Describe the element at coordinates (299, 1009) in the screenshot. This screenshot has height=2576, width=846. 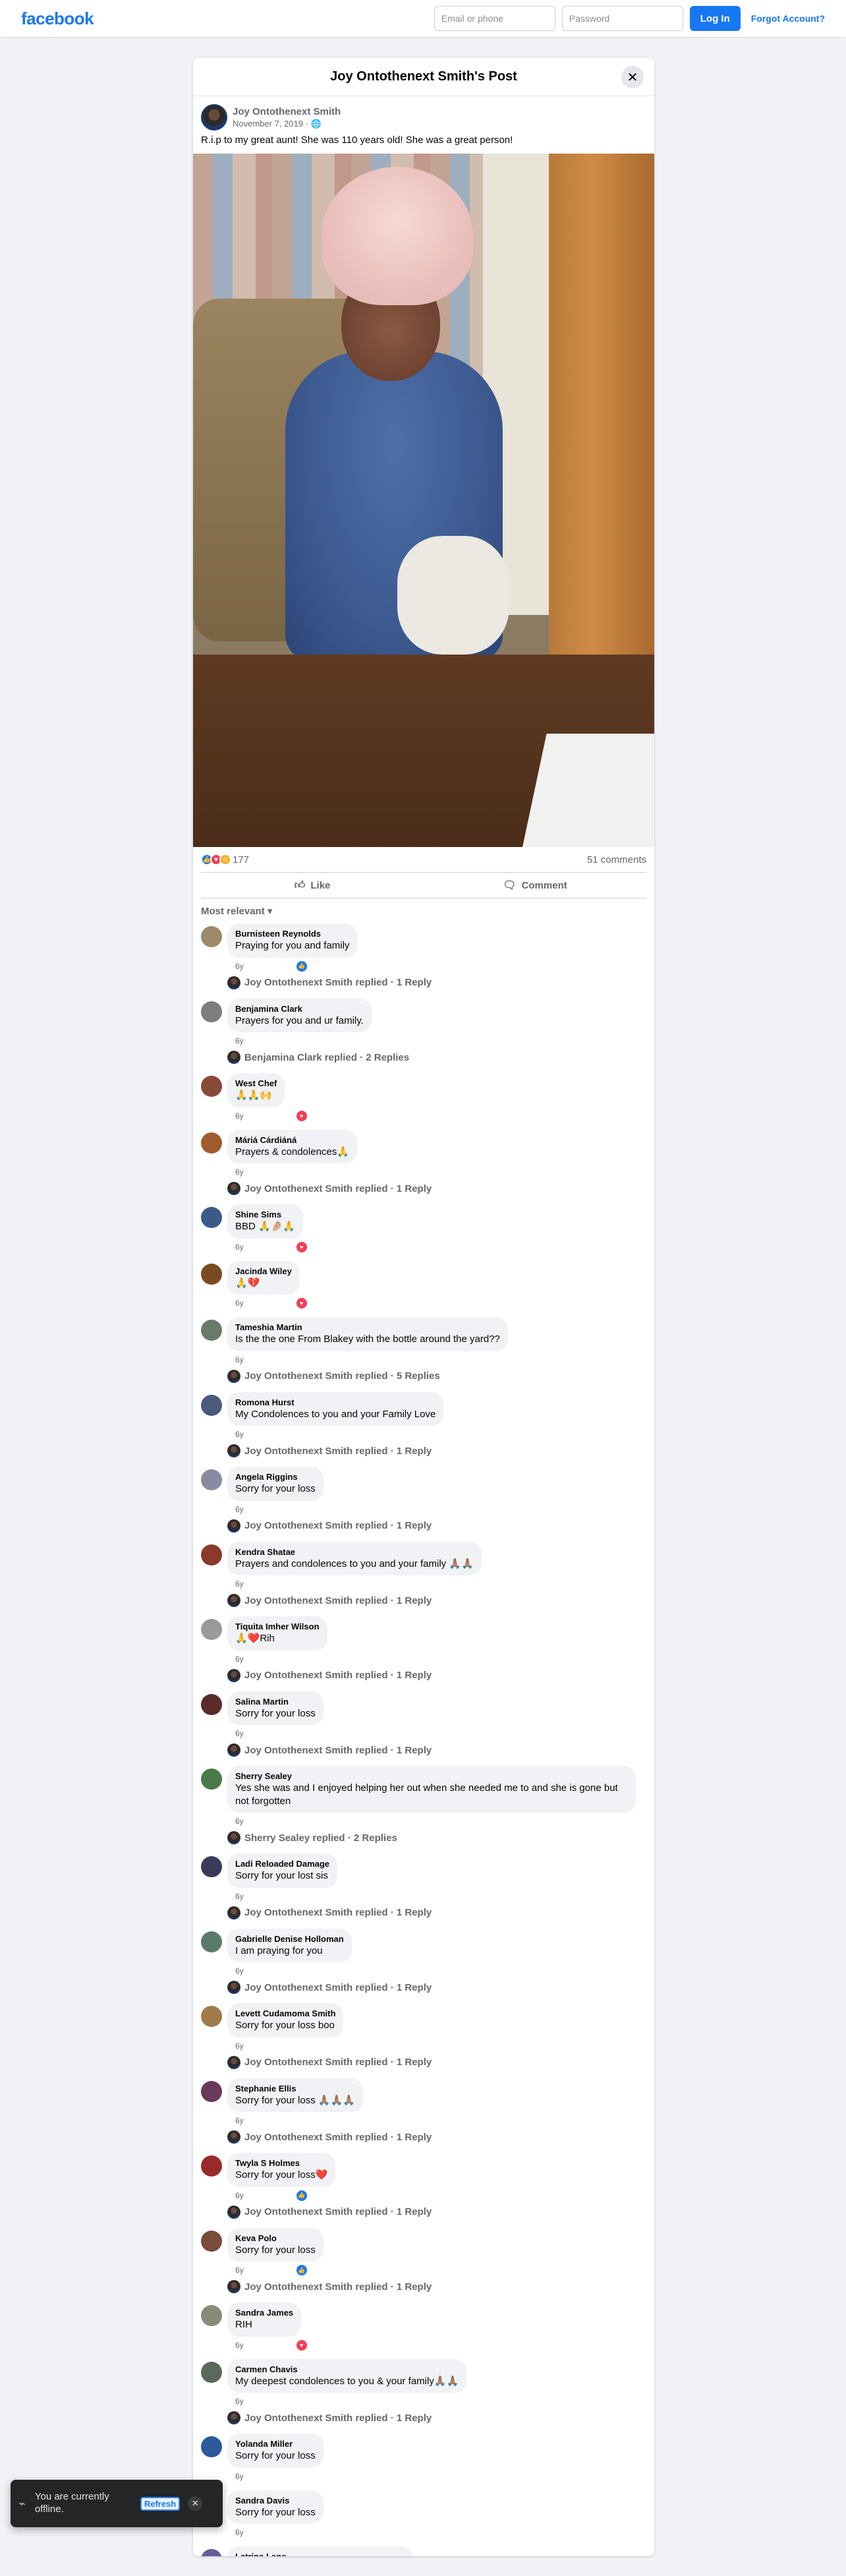
I see `commenter-name: Benjamina Clark` at that location.